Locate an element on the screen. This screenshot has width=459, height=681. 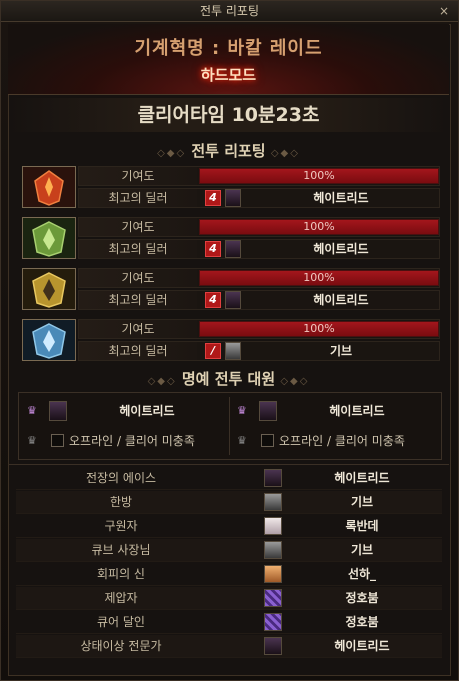
class-badge-icon: / is located at coordinates (213, 351).